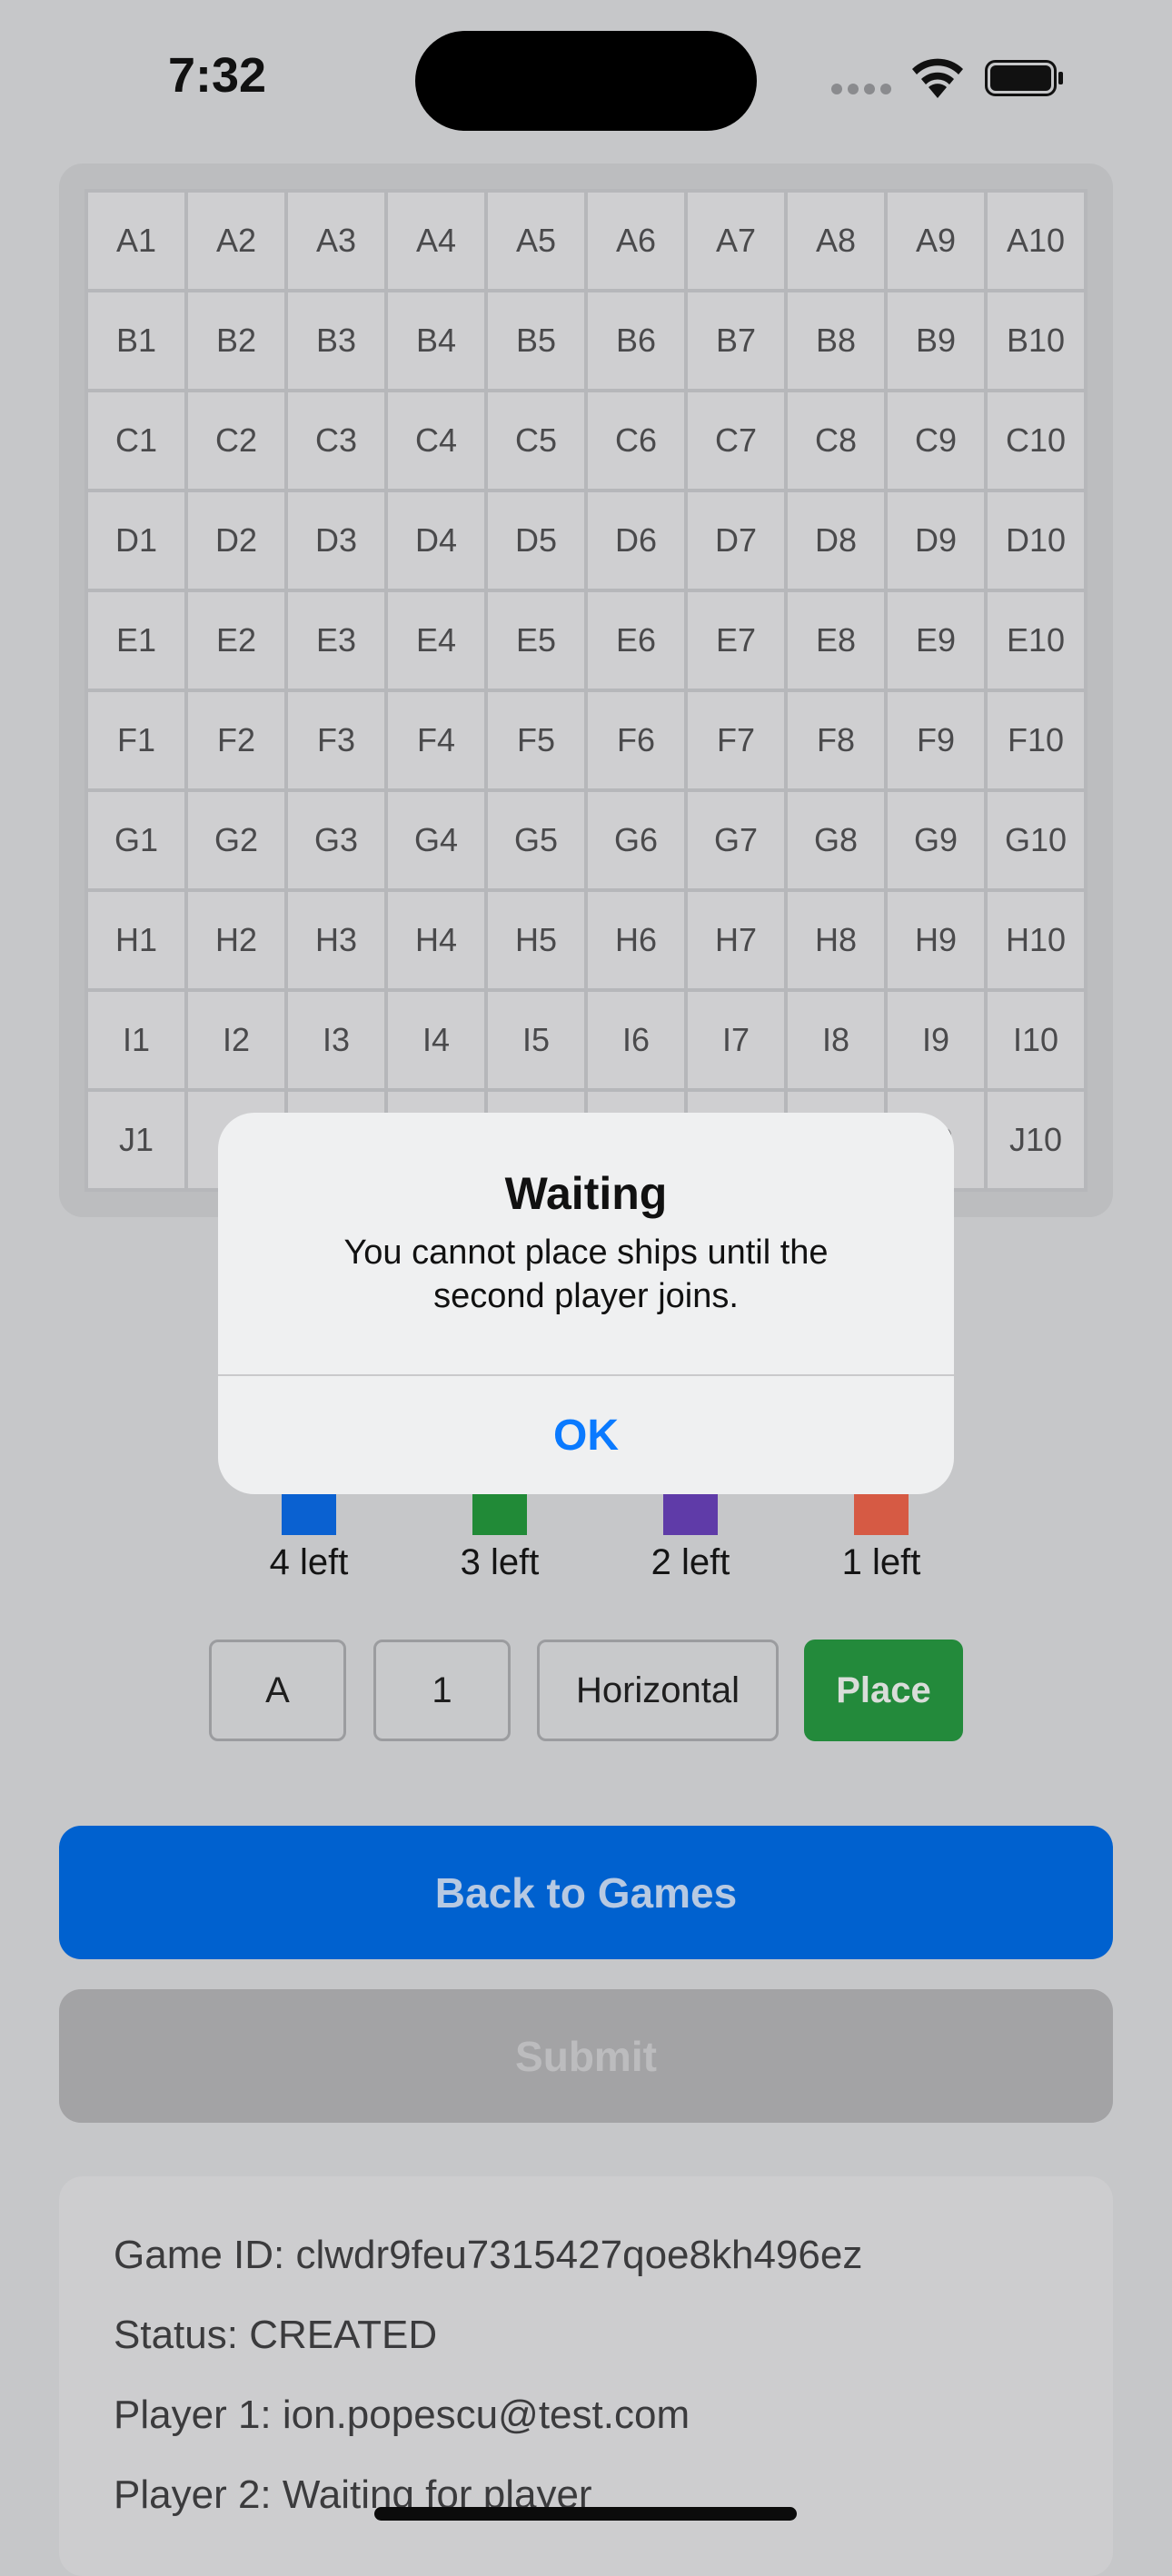  Describe the element at coordinates (585, 2514) in the screenshot. I see `home-indicator` at that location.